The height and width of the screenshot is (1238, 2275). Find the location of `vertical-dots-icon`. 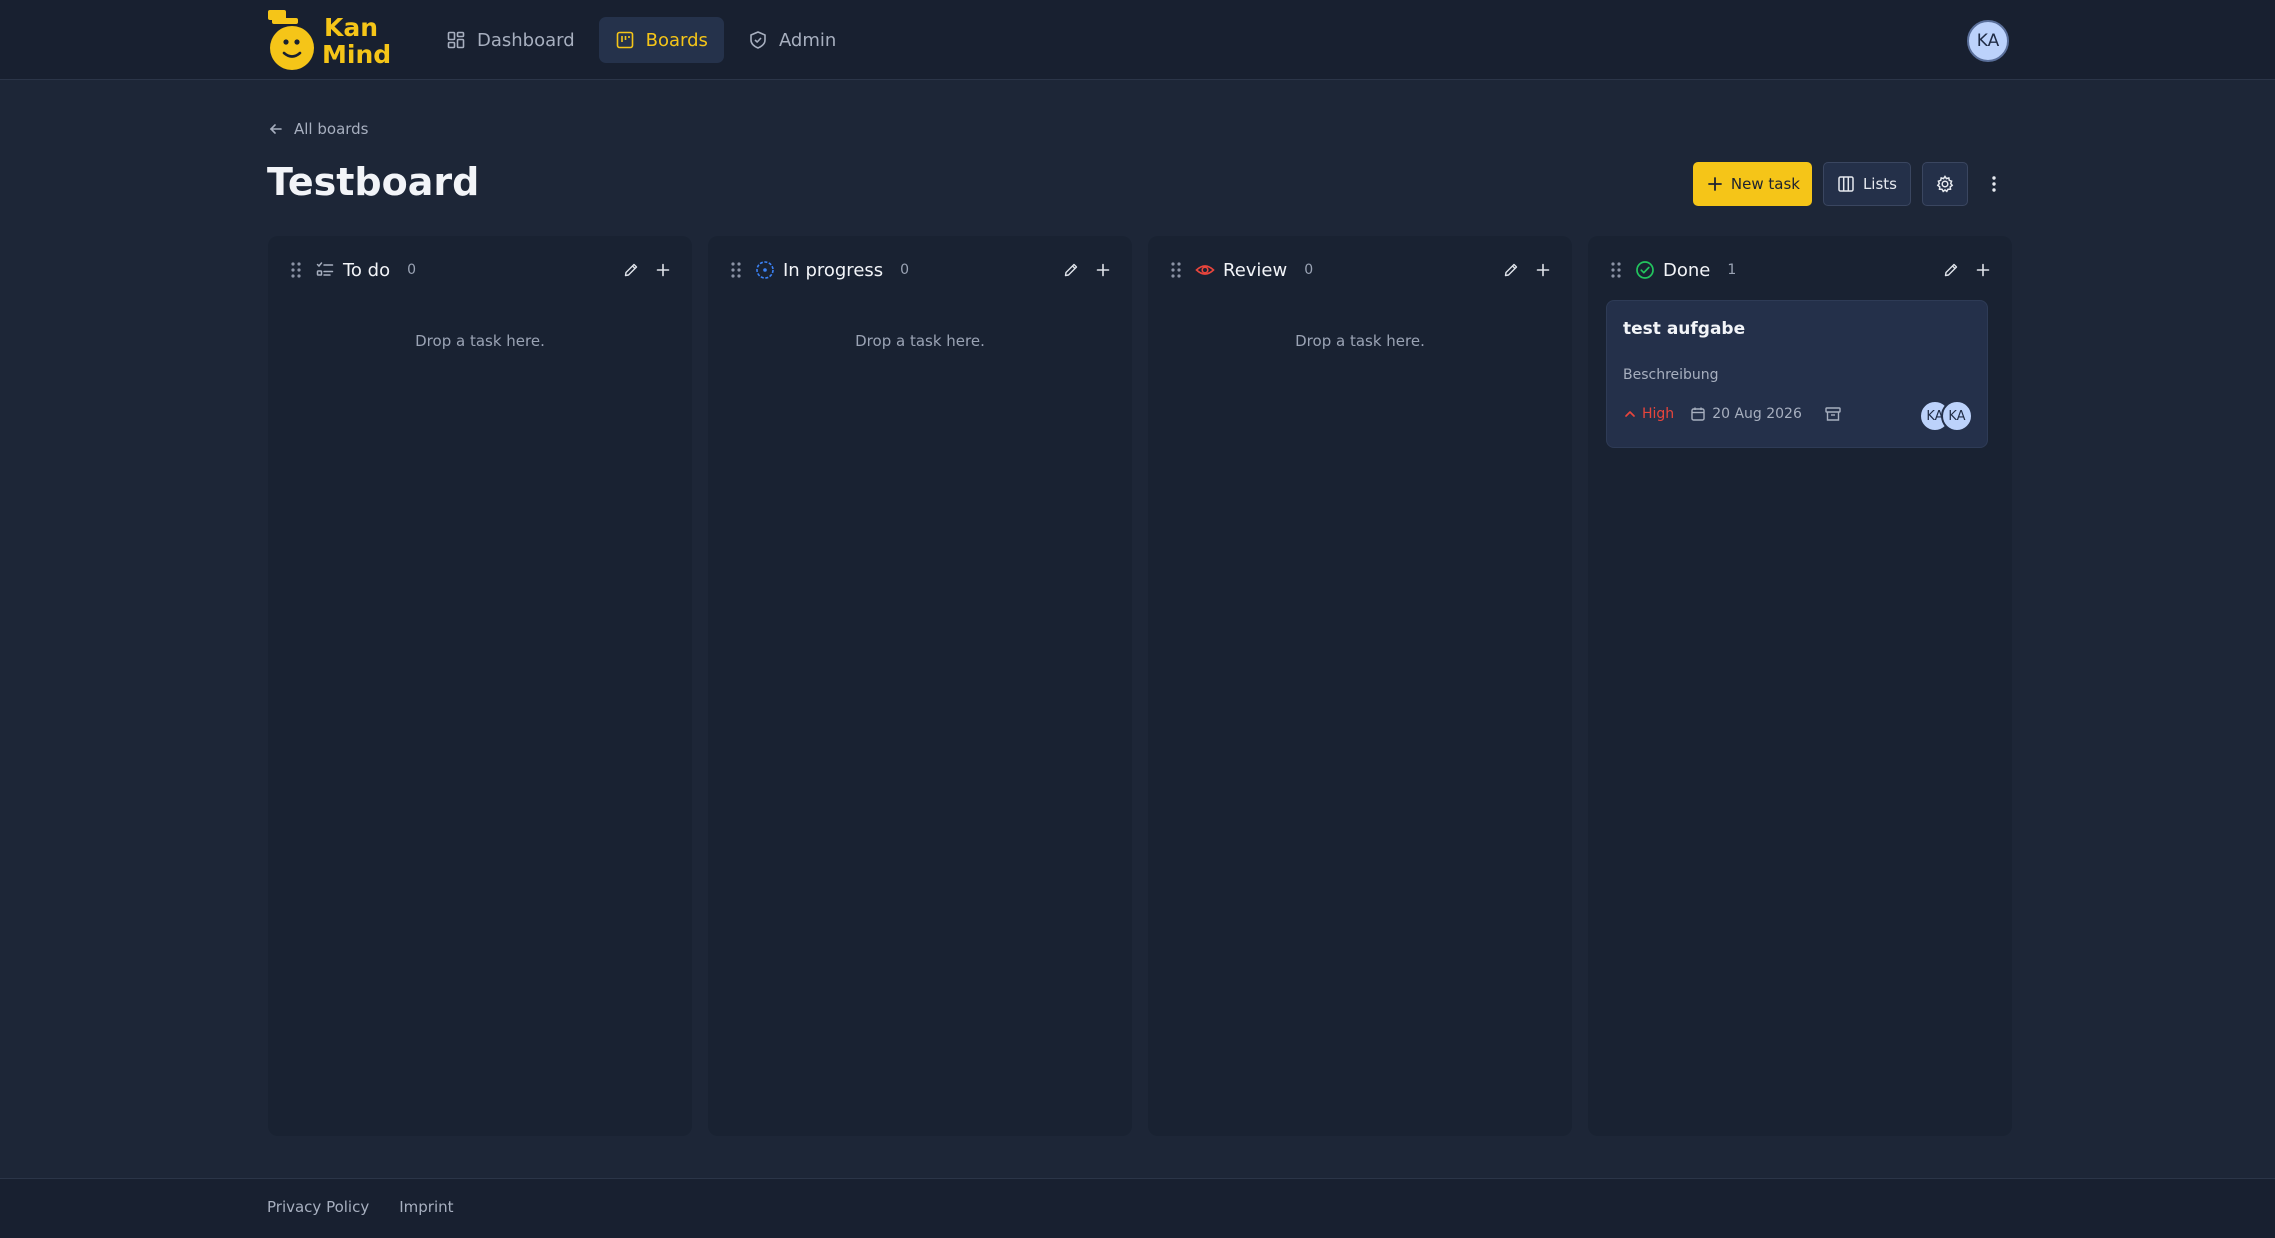

vertical-dots-icon is located at coordinates (1994, 184).